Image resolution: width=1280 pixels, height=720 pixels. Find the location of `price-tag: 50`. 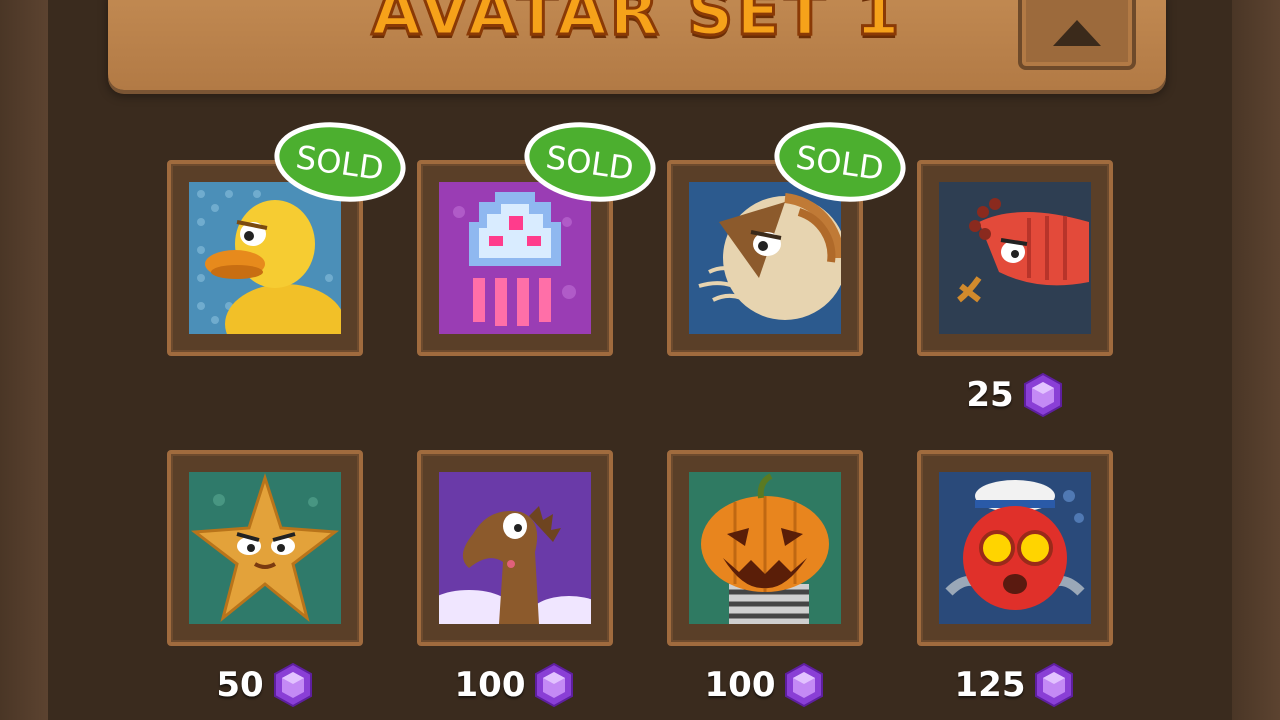

price-tag: 50 is located at coordinates (265, 685).